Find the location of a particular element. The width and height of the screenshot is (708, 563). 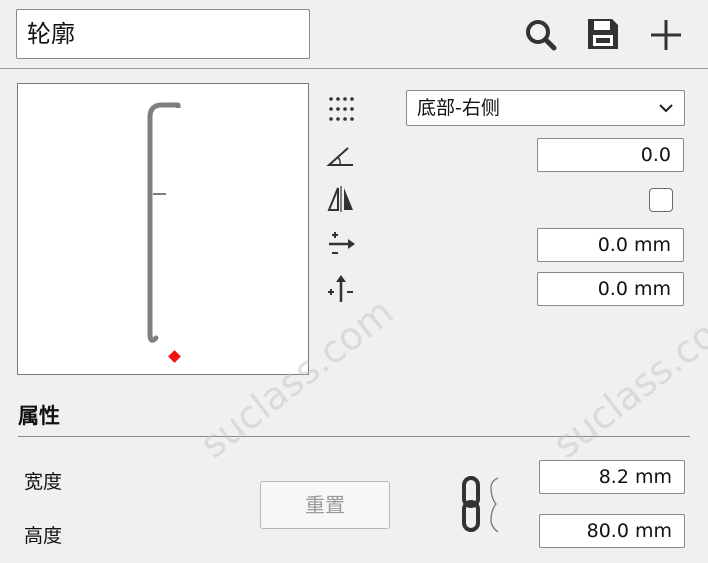

link-proportions-button is located at coordinates (483, 505).